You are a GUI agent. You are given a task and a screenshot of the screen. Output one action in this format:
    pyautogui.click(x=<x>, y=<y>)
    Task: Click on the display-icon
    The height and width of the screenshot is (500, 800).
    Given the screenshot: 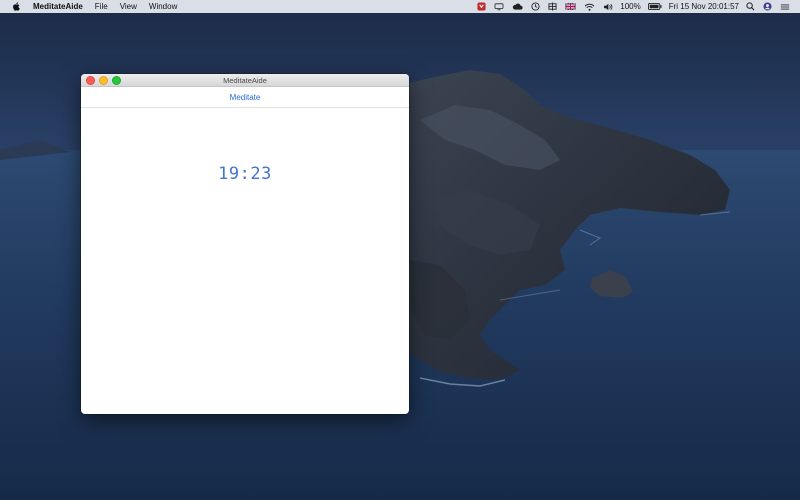 What is the action you would take?
    pyautogui.click(x=499, y=6)
    